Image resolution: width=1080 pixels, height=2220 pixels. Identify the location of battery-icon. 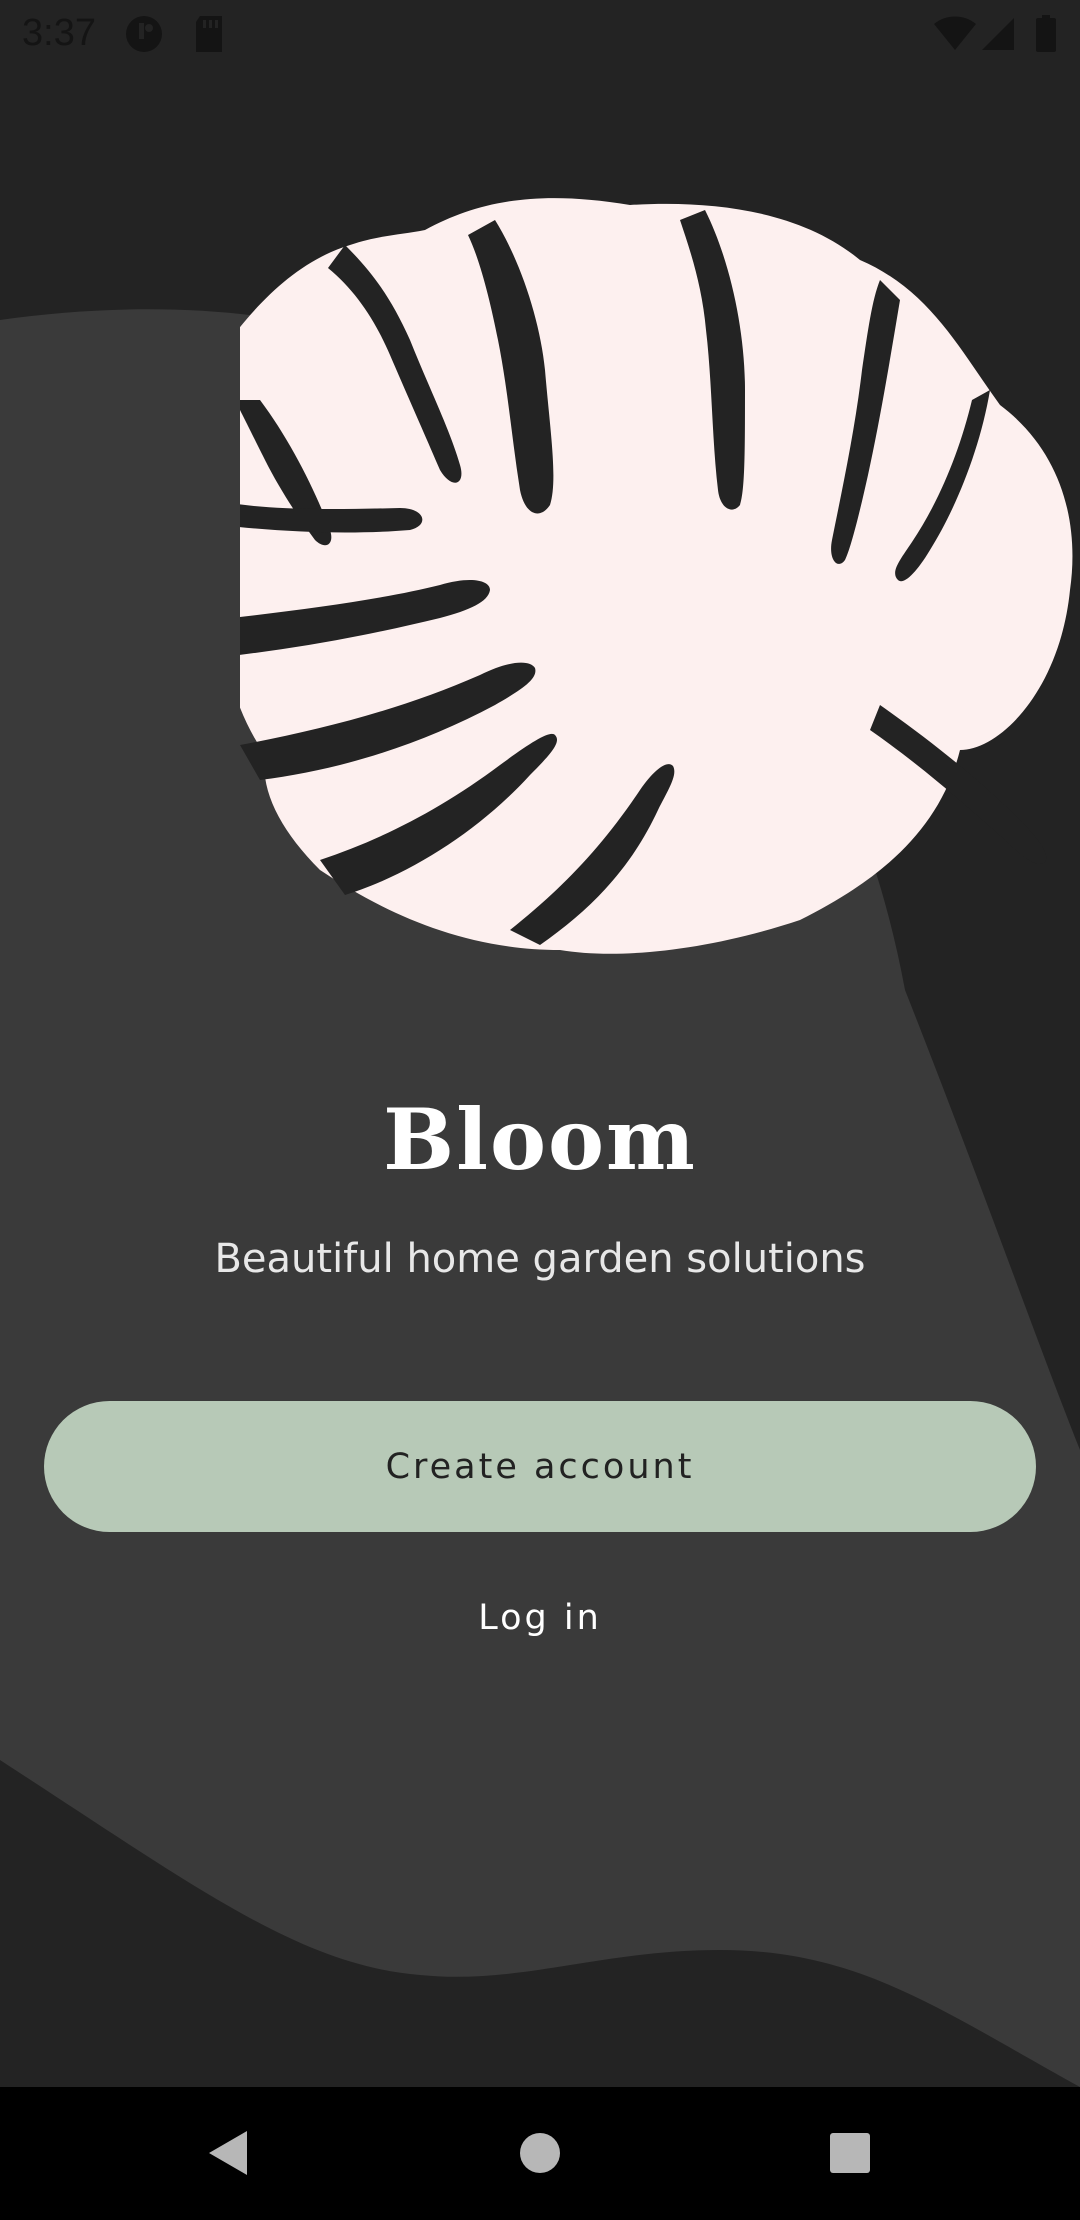
(1046, 36).